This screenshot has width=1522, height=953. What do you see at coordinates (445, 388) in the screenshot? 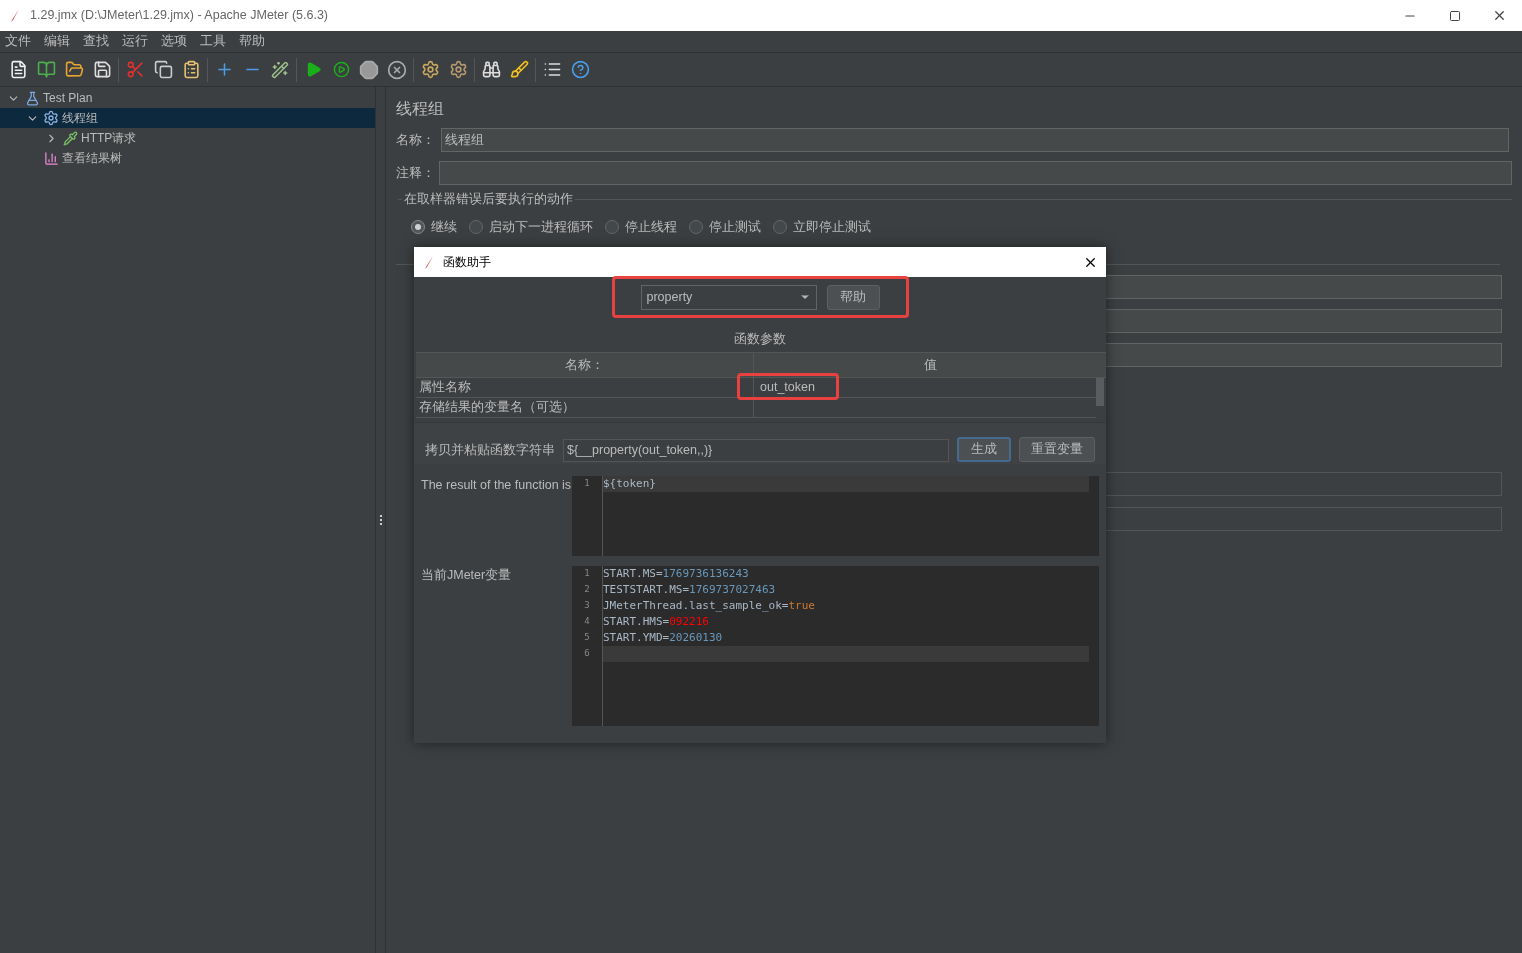
I see `table-cell-text: 属性名称` at bounding box center [445, 388].